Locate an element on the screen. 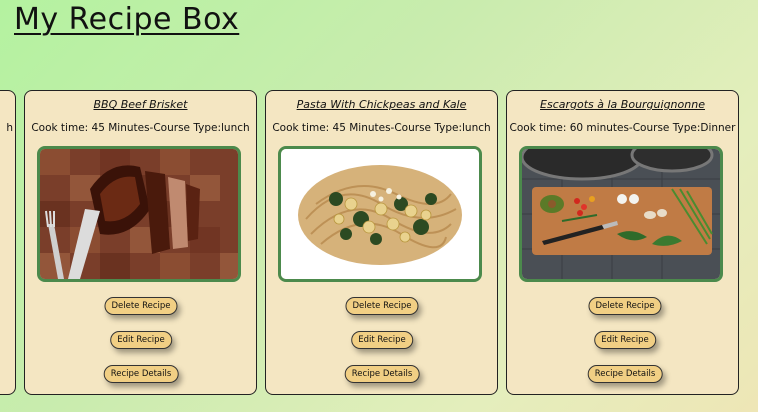 The image size is (758, 412). page-title: My Recipe Box is located at coordinates (127, 19).